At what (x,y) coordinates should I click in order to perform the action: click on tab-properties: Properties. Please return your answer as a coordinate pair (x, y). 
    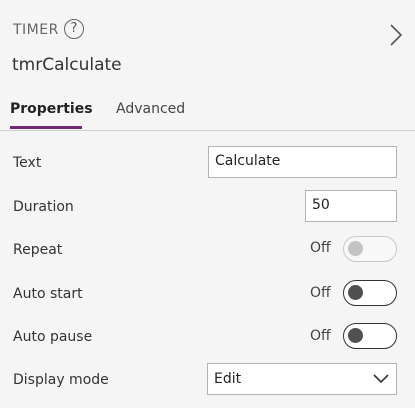
    Looking at the image, I should click on (51, 109).